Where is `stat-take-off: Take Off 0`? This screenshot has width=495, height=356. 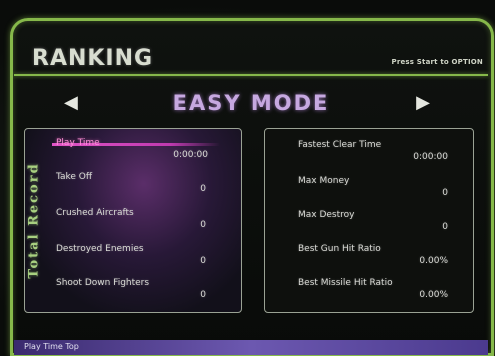
stat-take-off: Take Off 0 is located at coordinates (131, 185).